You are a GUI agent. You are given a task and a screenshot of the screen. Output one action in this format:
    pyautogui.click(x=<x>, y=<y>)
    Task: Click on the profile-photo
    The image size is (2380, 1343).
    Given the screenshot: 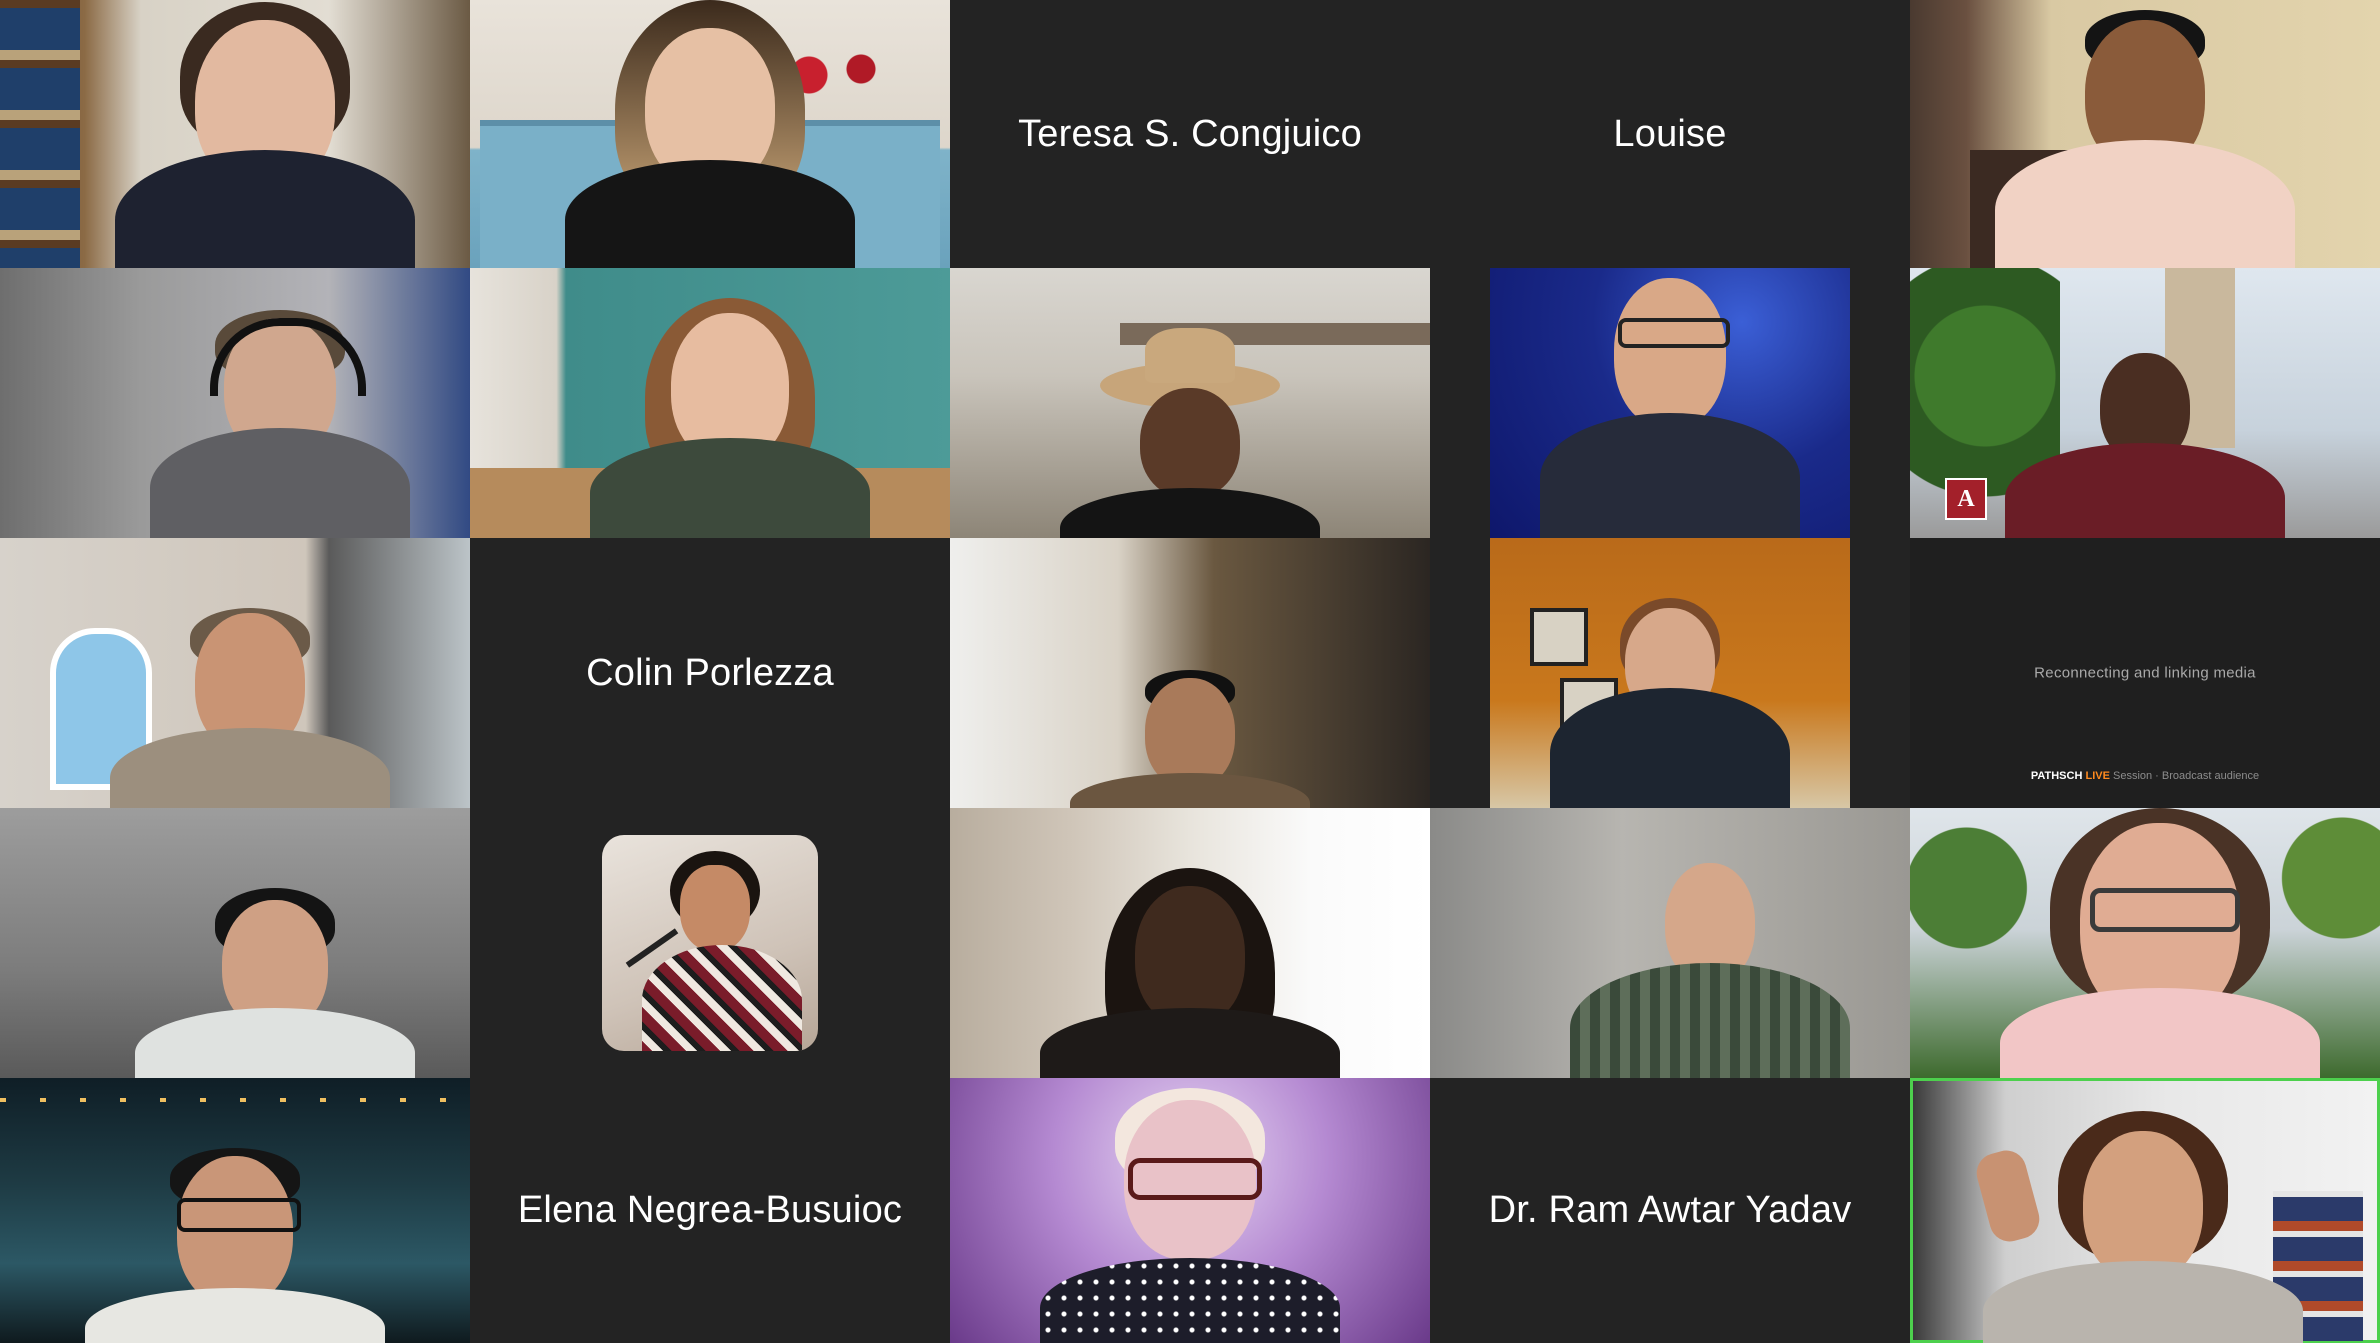 What is the action you would take?
    pyautogui.click(x=710, y=943)
    